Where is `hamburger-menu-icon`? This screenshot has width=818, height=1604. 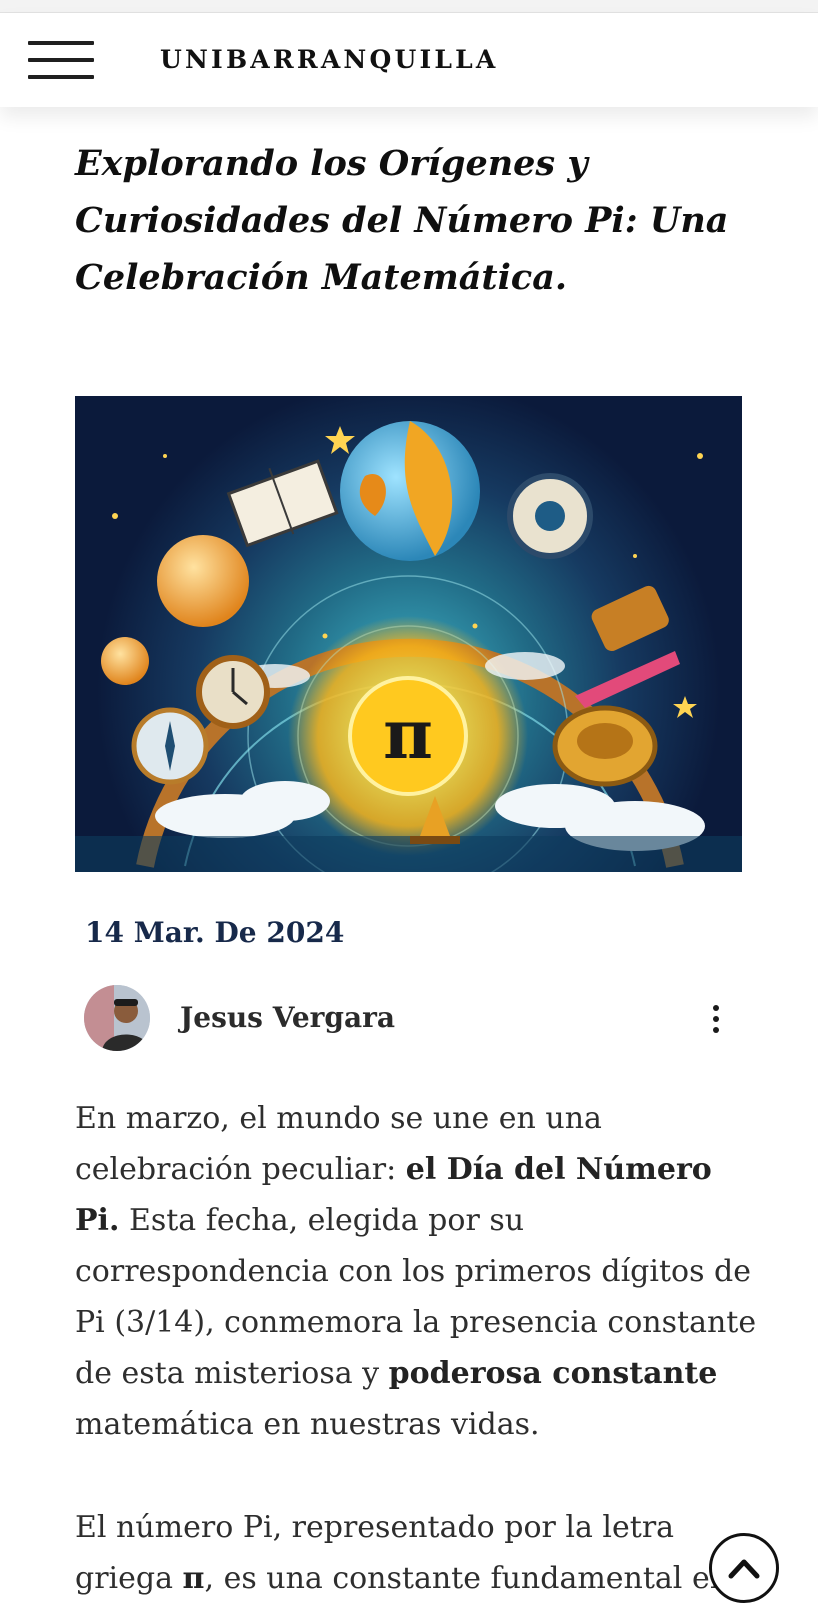 hamburger-menu-icon is located at coordinates (61, 61).